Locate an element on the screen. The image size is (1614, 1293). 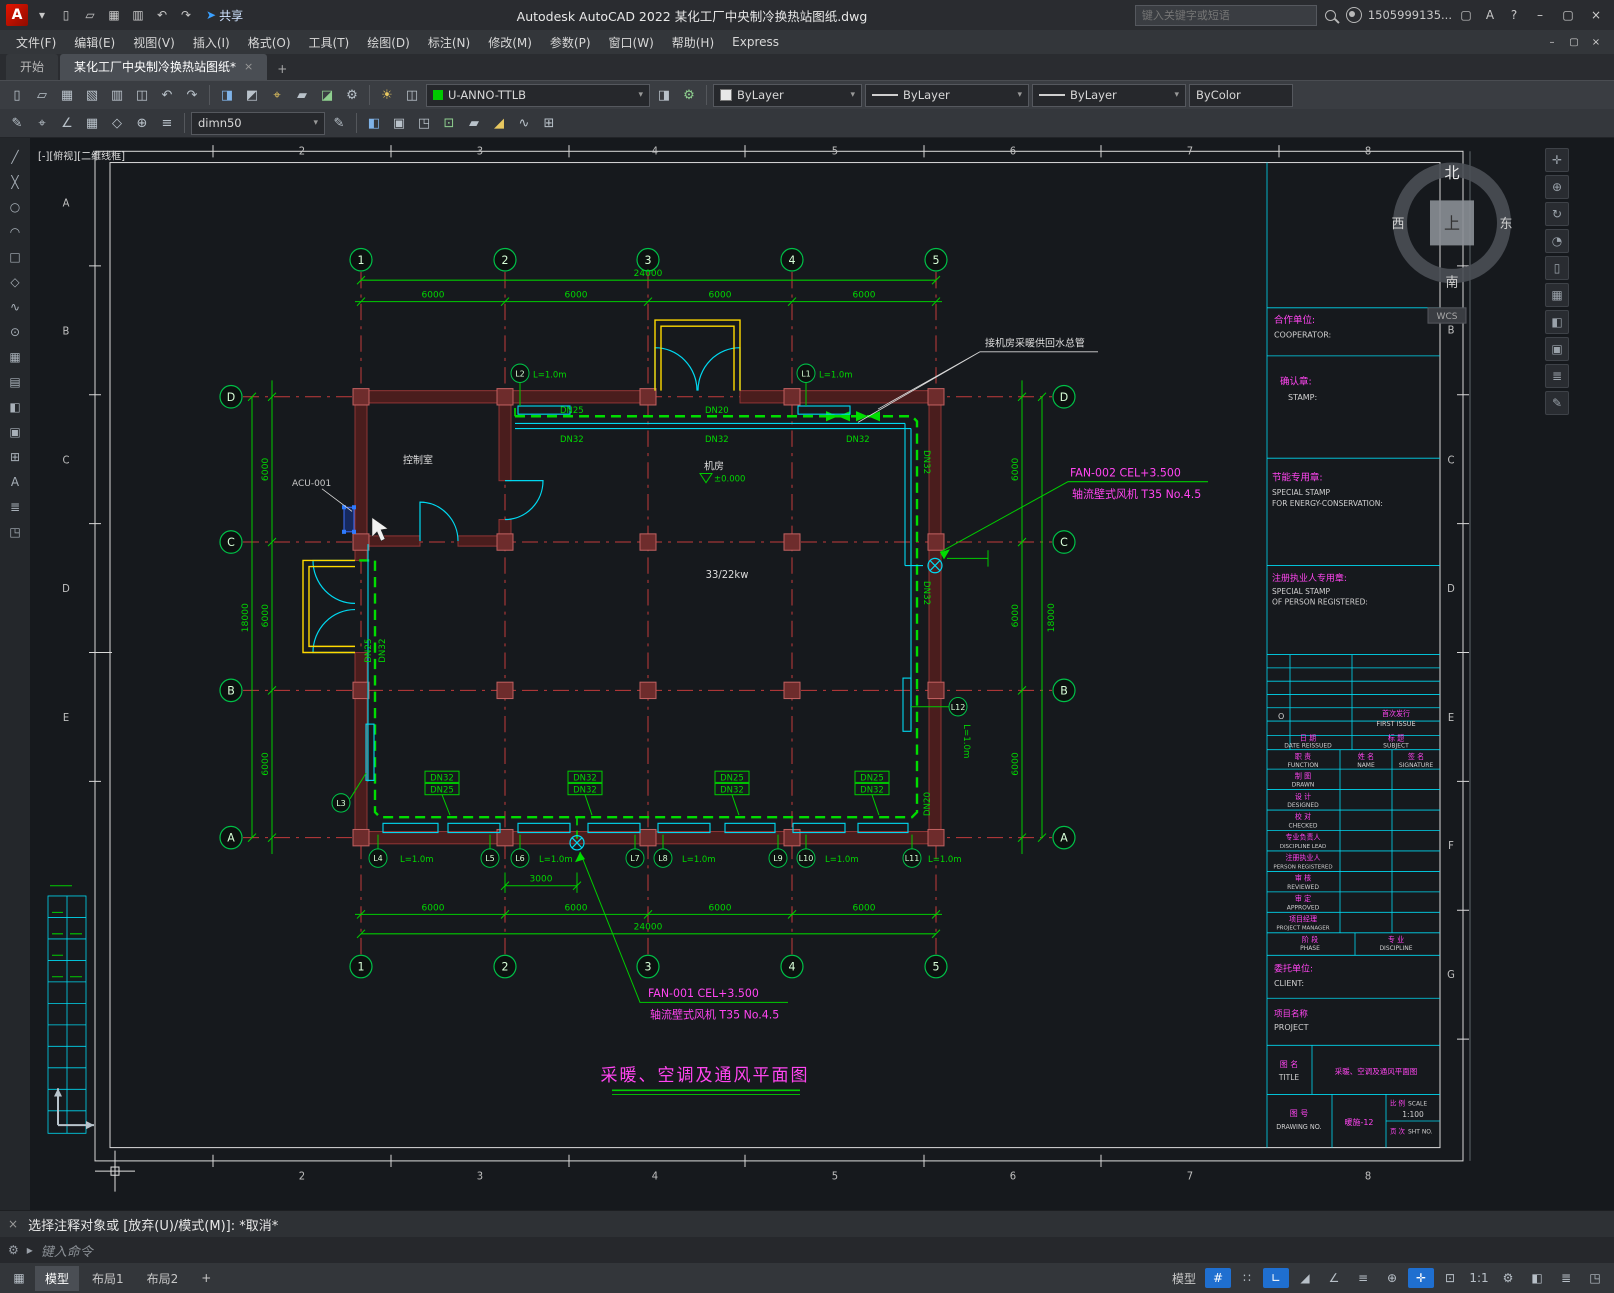
snap-toggle-icon: ∷ is located at coordinates (1247, 1278).